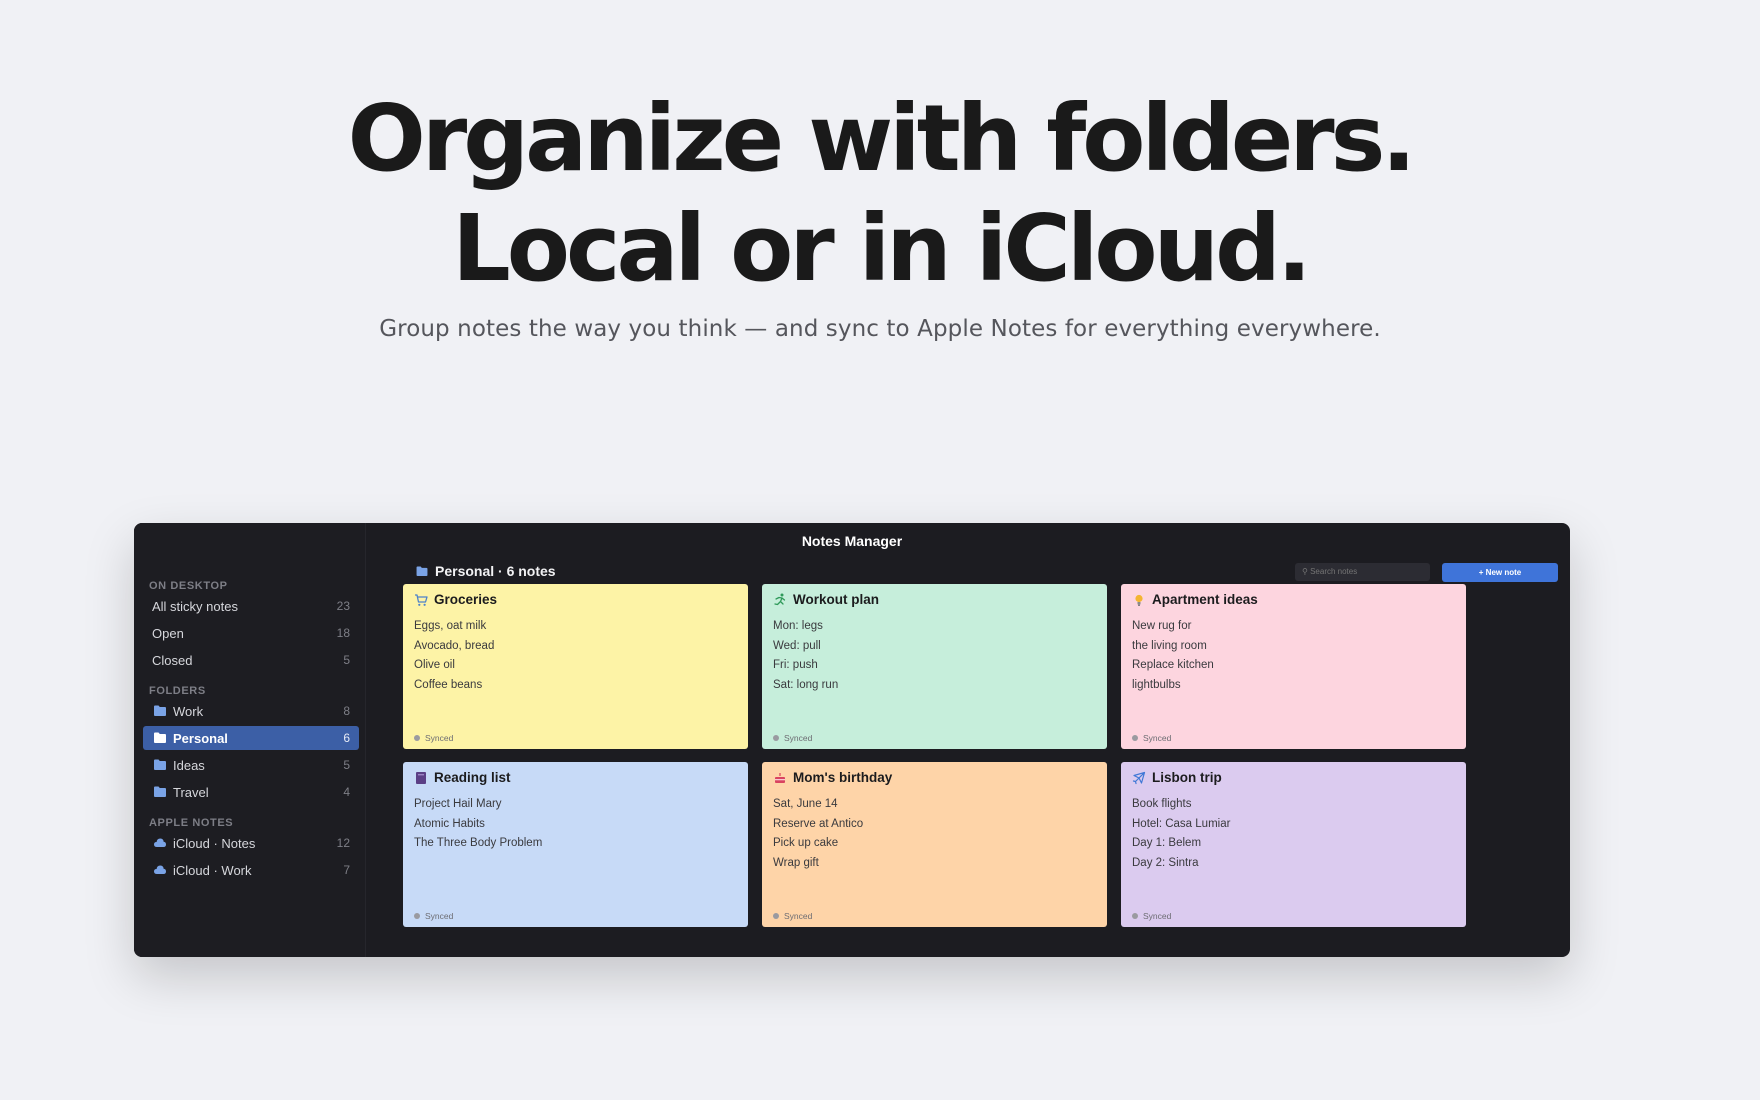  What do you see at coordinates (172, 660) in the screenshot?
I see `sidebar-item-label: Closed` at bounding box center [172, 660].